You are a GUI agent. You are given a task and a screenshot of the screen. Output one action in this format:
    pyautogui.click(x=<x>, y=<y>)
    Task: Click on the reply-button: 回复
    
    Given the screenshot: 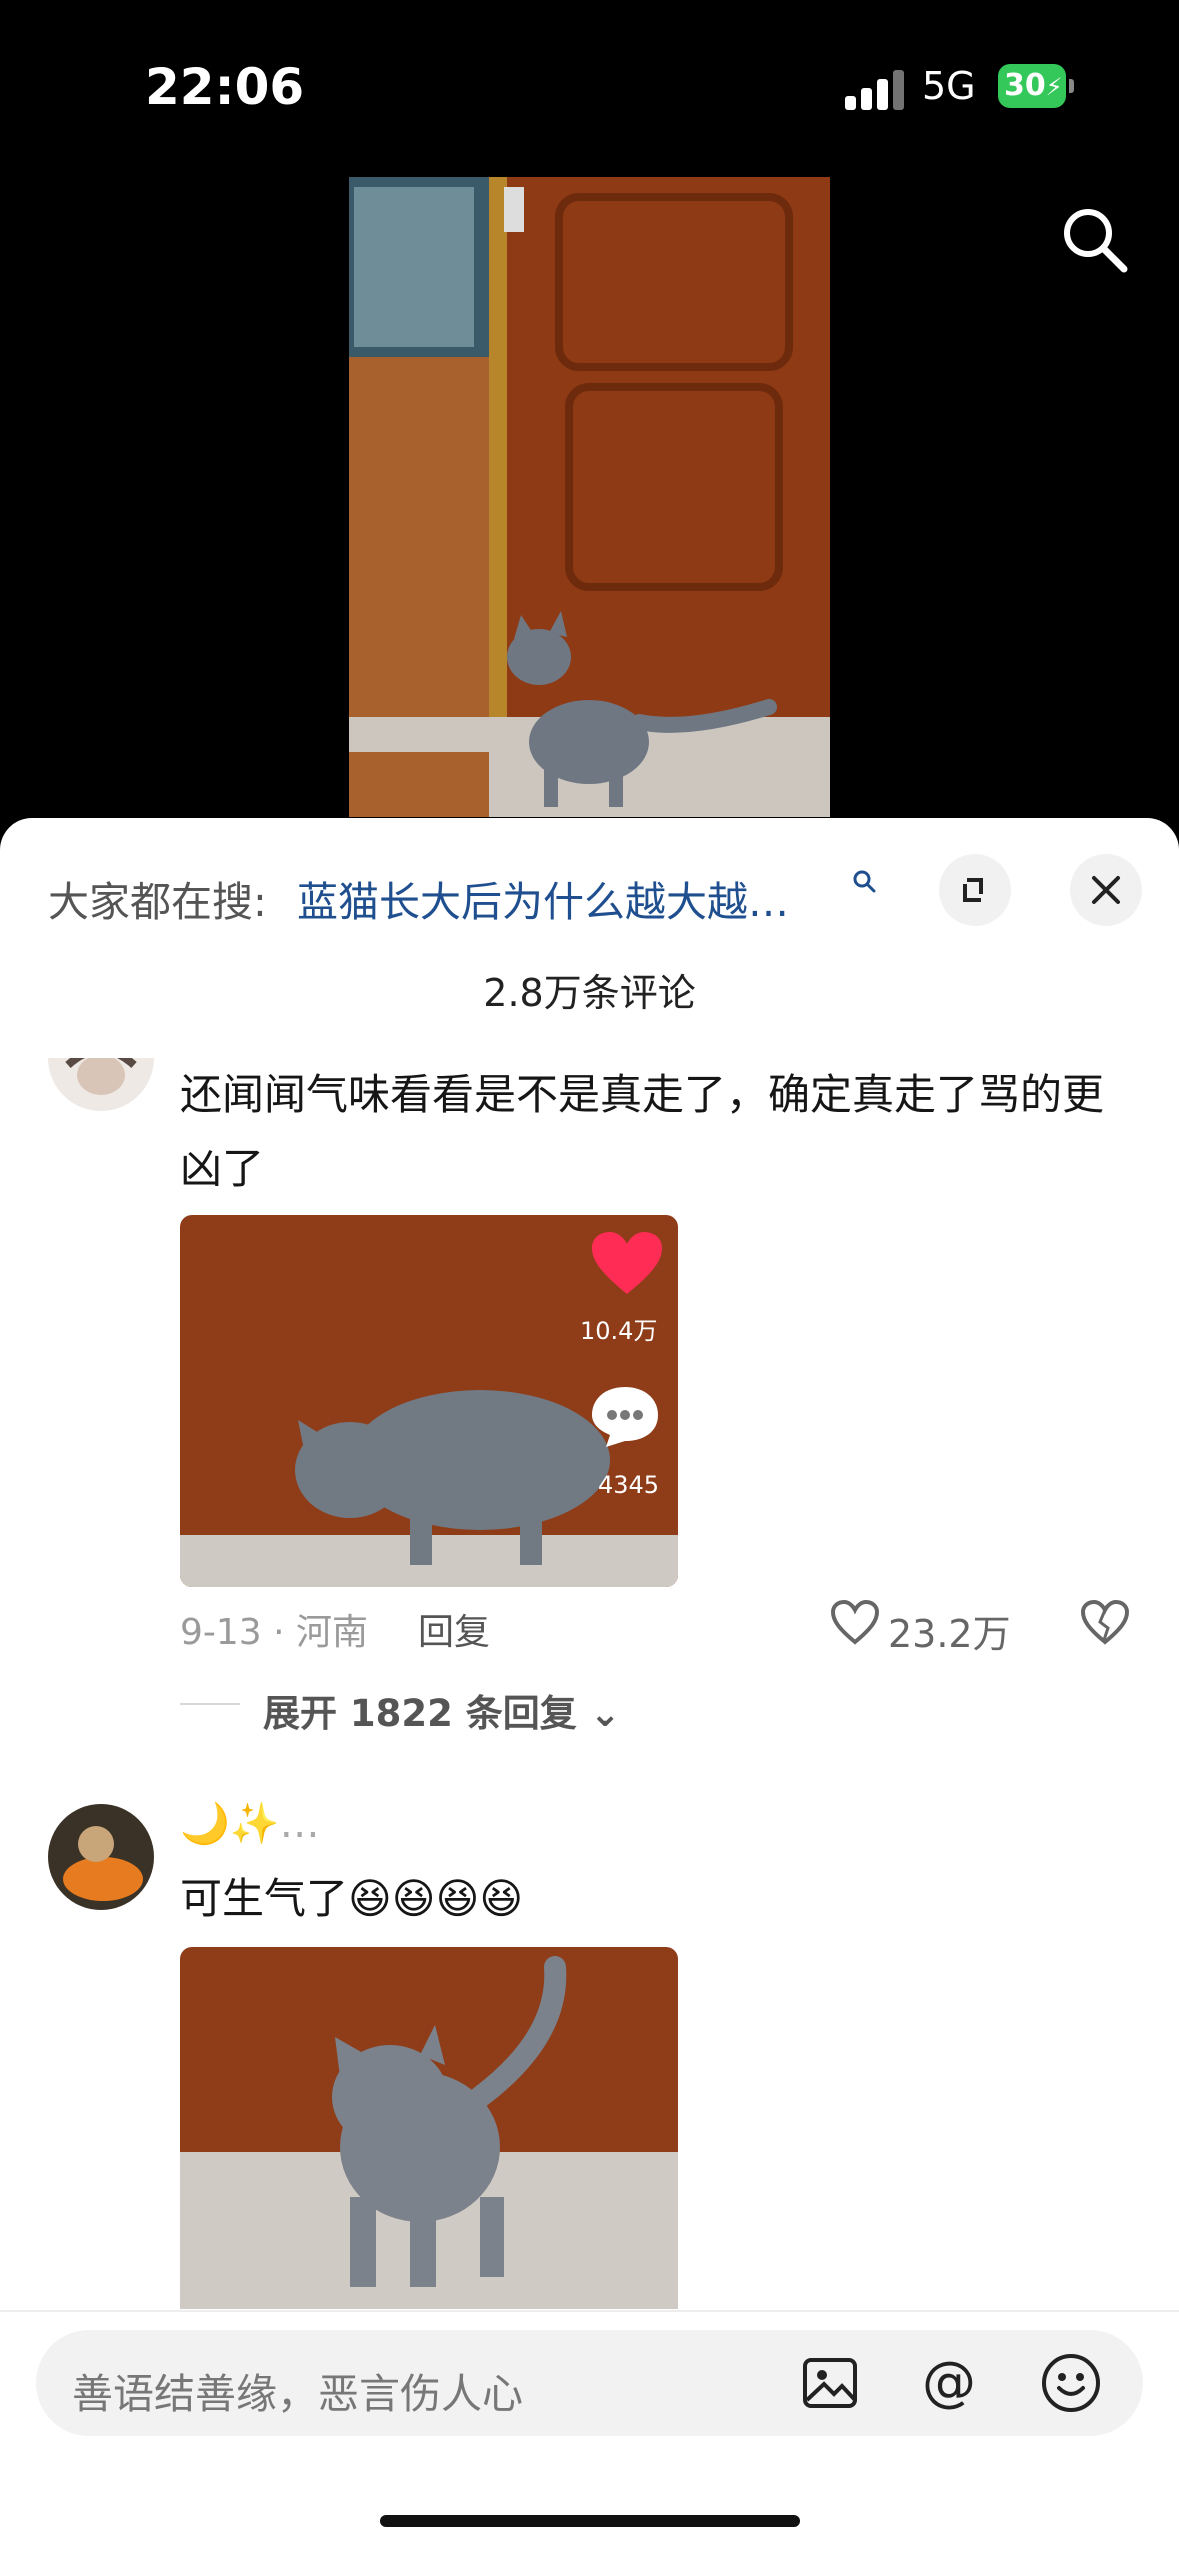 What is the action you would take?
    pyautogui.click(x=454, y=1629)
    